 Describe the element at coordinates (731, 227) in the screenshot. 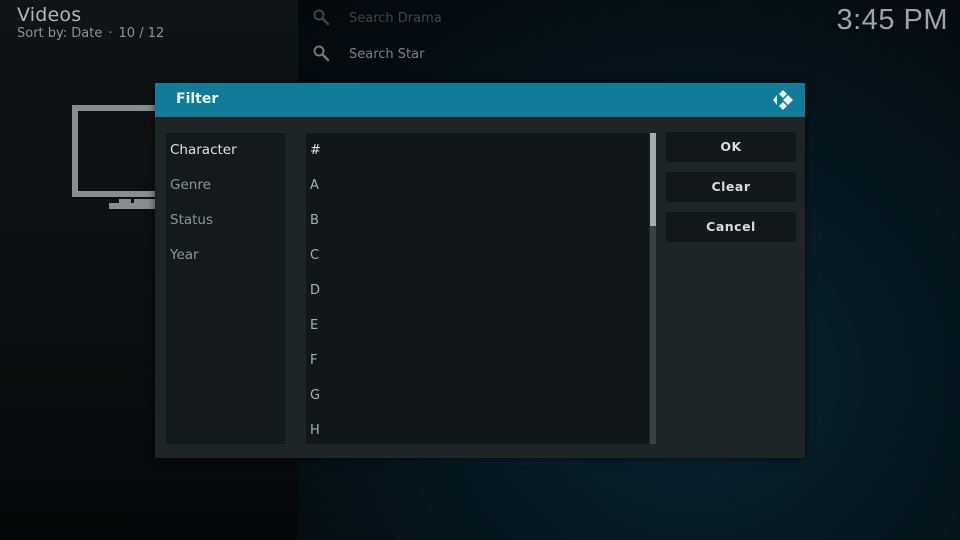

I see `cancel-button: Cancel` at that location.